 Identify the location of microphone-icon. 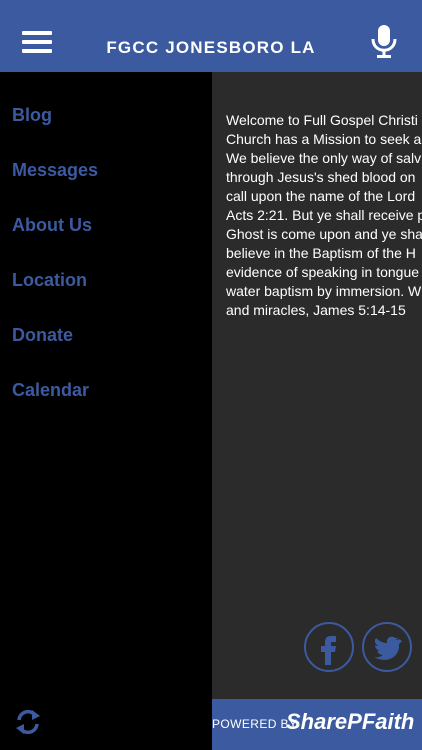
(384, 42).